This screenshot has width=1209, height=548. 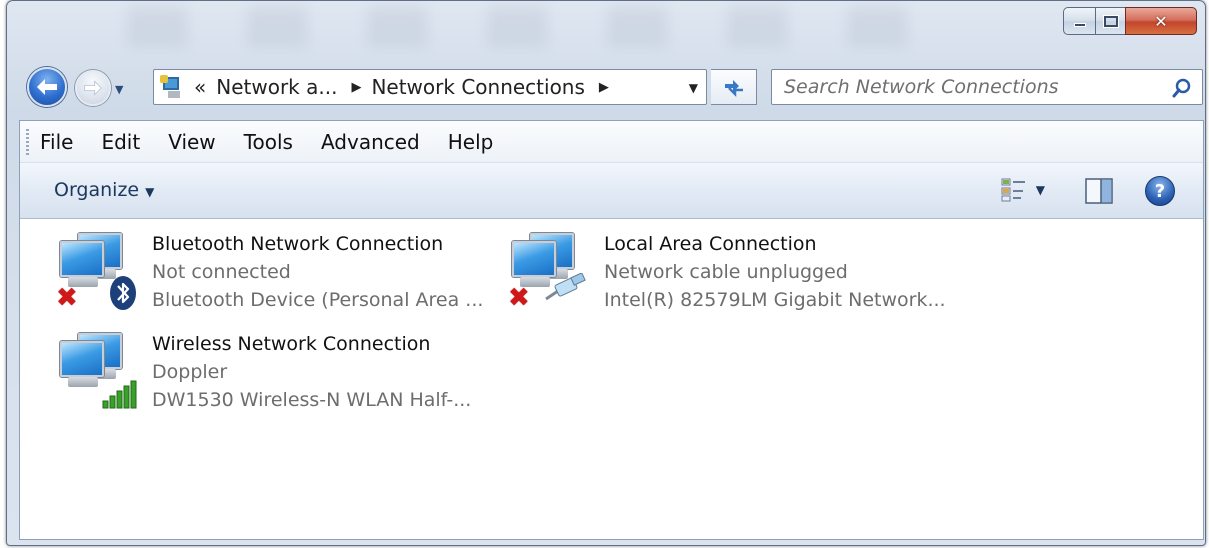 I want to click on help-icon: ?, so click(x=1160, y=191).